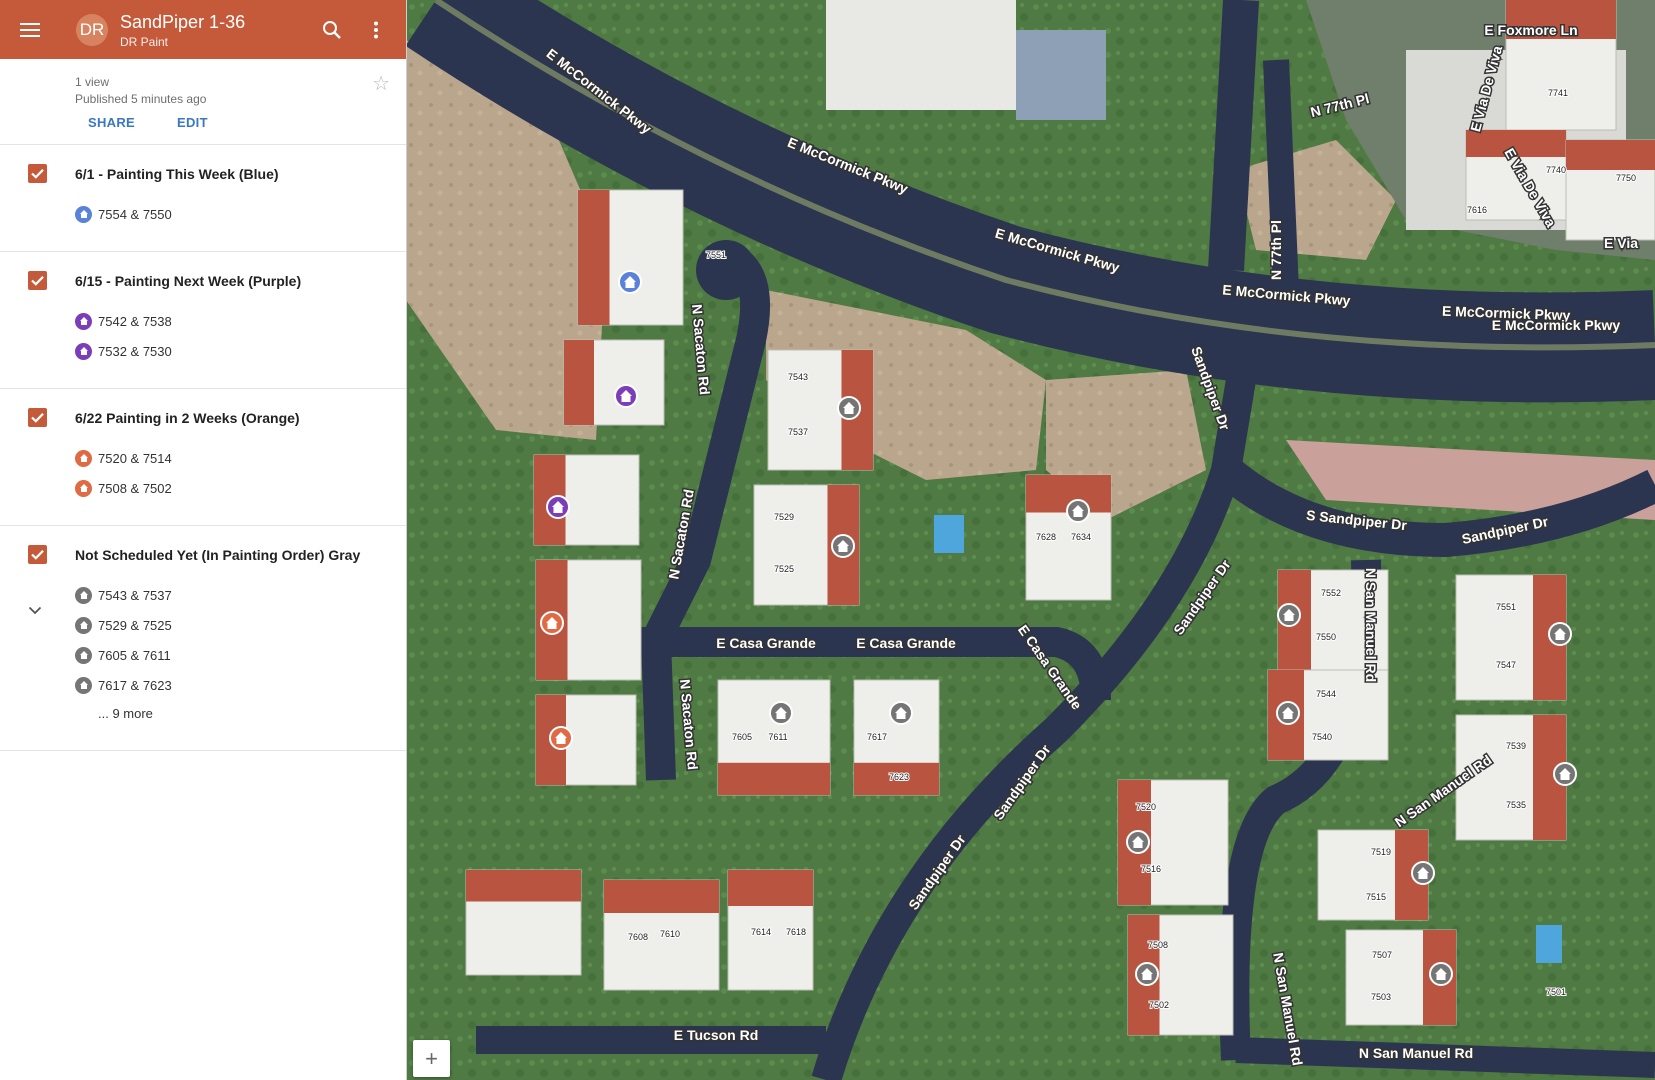 This screenshot has height=1080, width=1655. What do you see at coordinates (192, 122) in the screenshot?
I see `edit-button: EDIT` at bounding box center [192, 122].